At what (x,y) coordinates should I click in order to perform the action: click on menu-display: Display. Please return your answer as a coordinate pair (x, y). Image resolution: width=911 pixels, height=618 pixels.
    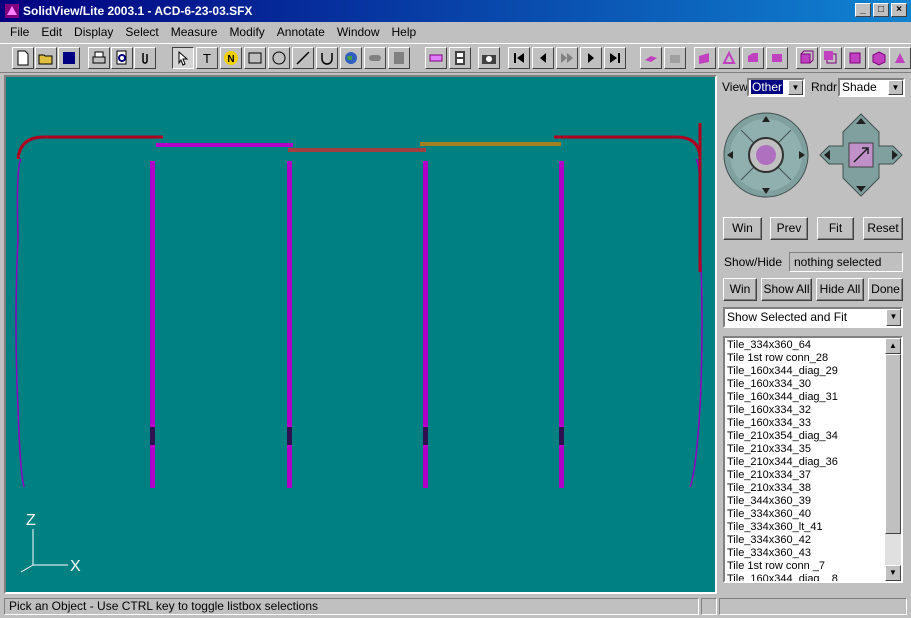
    Looking at the image, I should click on (93, 32).